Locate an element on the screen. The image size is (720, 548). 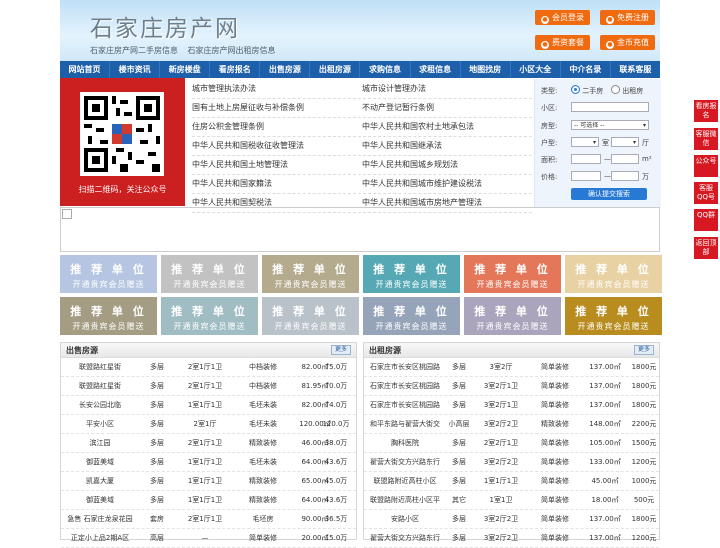
area-max-input is located at coordinates (625, 159).